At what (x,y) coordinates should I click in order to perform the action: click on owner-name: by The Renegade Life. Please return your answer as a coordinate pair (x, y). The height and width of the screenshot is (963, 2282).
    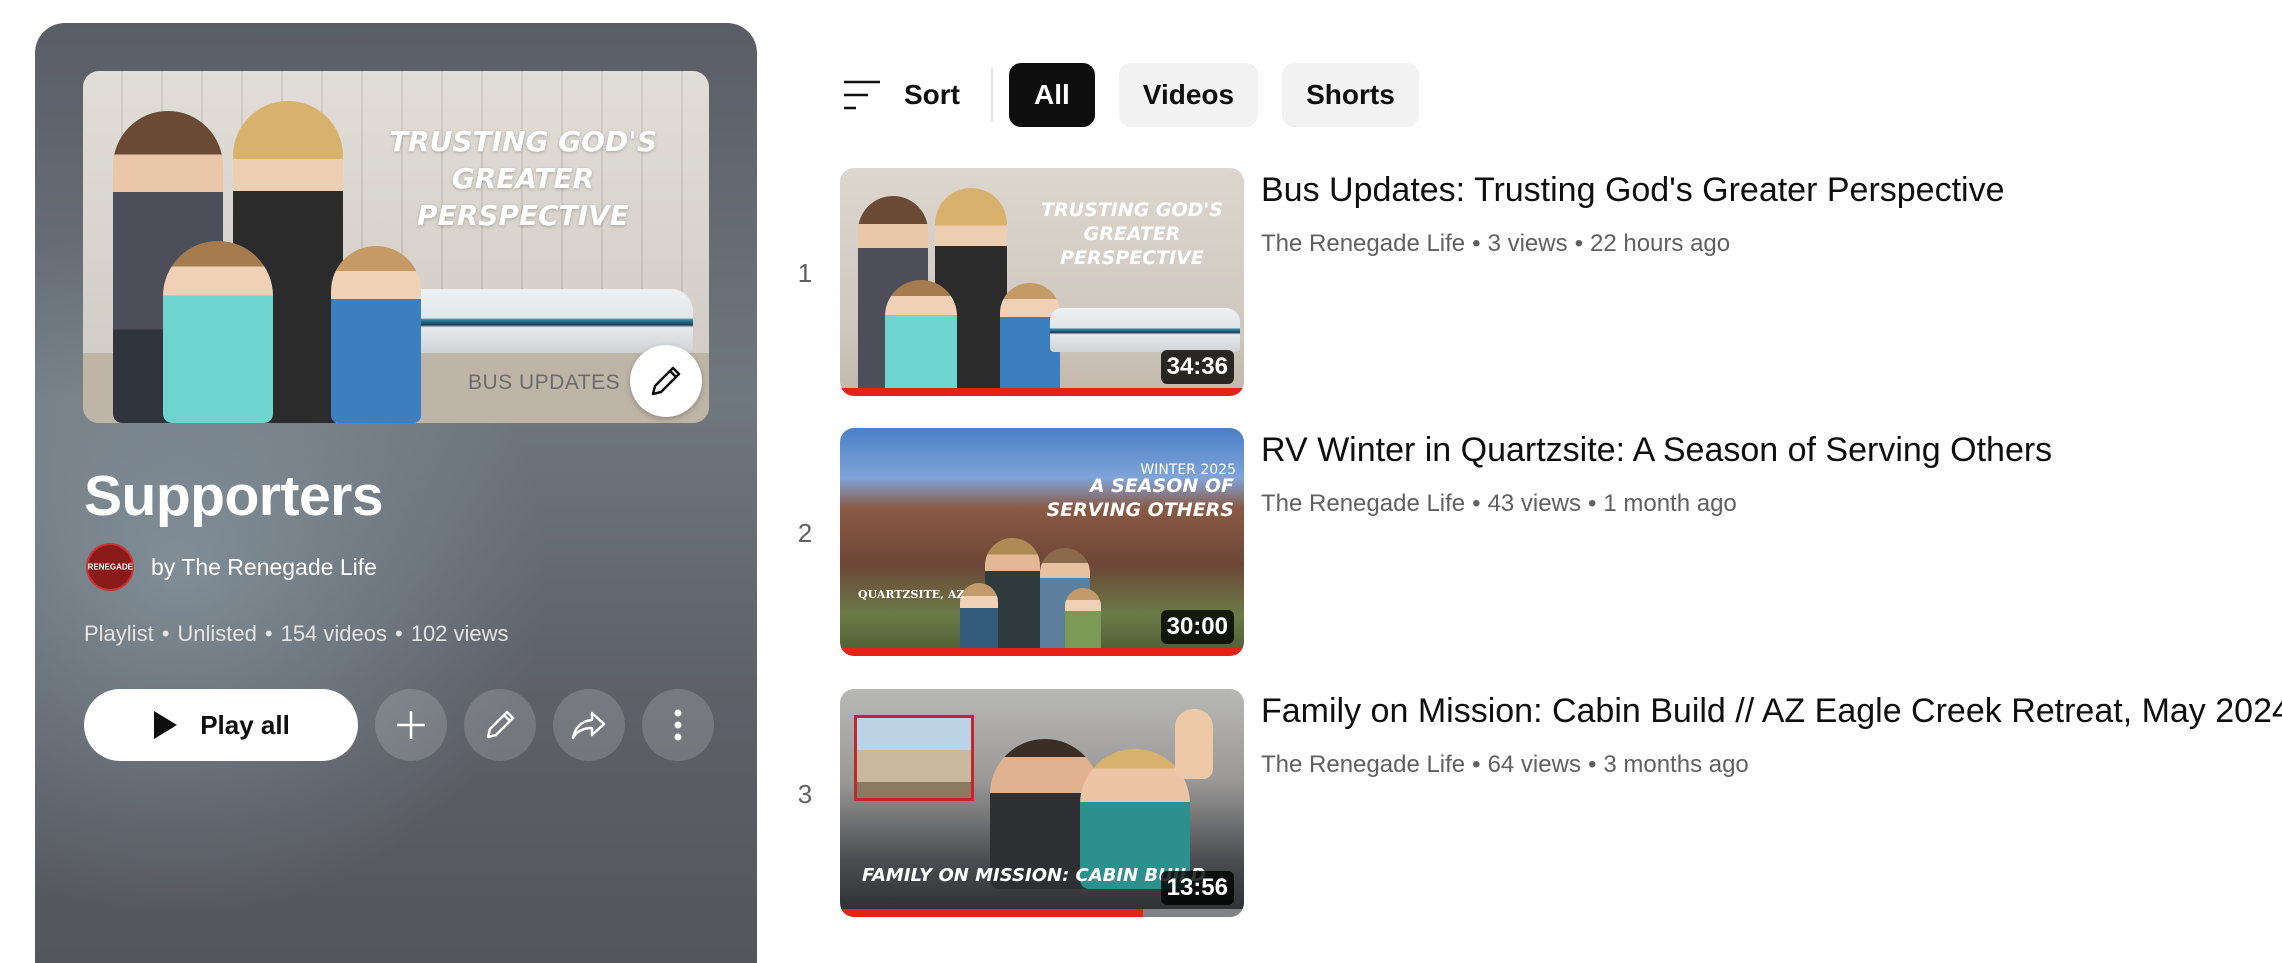
    Looking at the image, I should click on (264, 567).